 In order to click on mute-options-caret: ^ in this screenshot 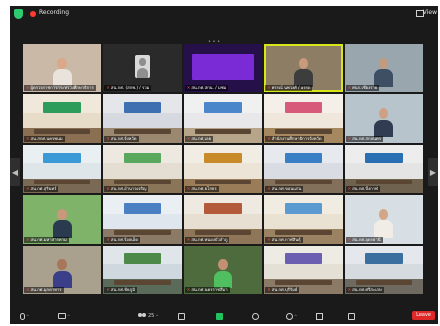, I will do `click(27, 316)`.